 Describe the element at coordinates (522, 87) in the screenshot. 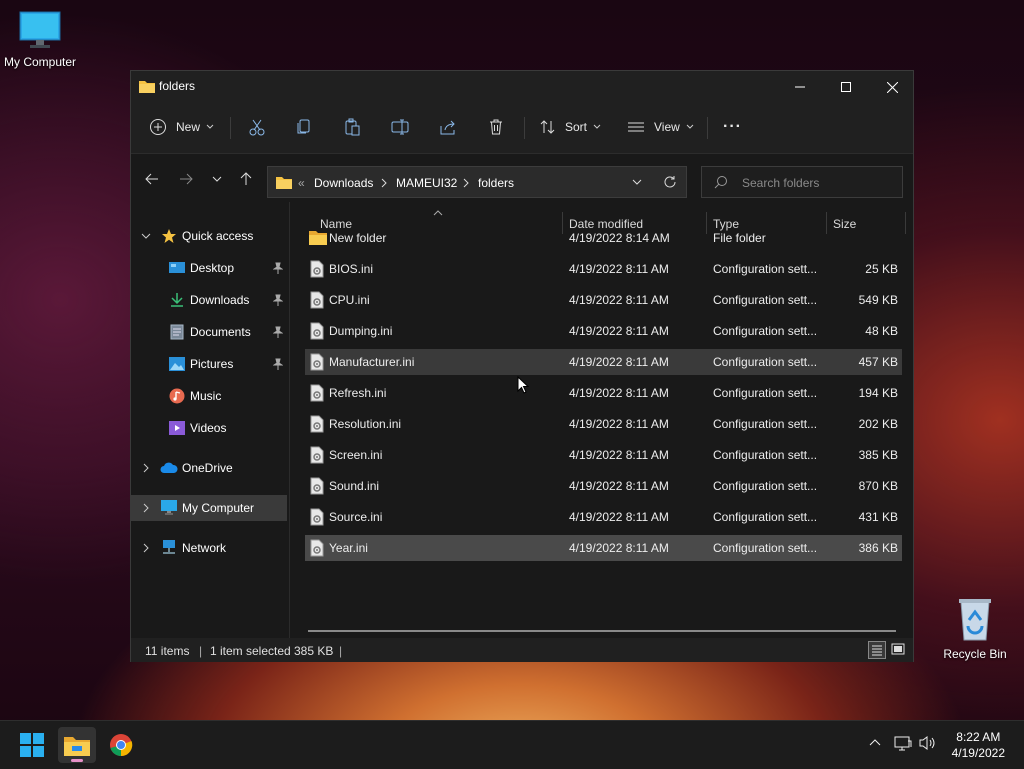

I see `title-bar: folders` at that location.